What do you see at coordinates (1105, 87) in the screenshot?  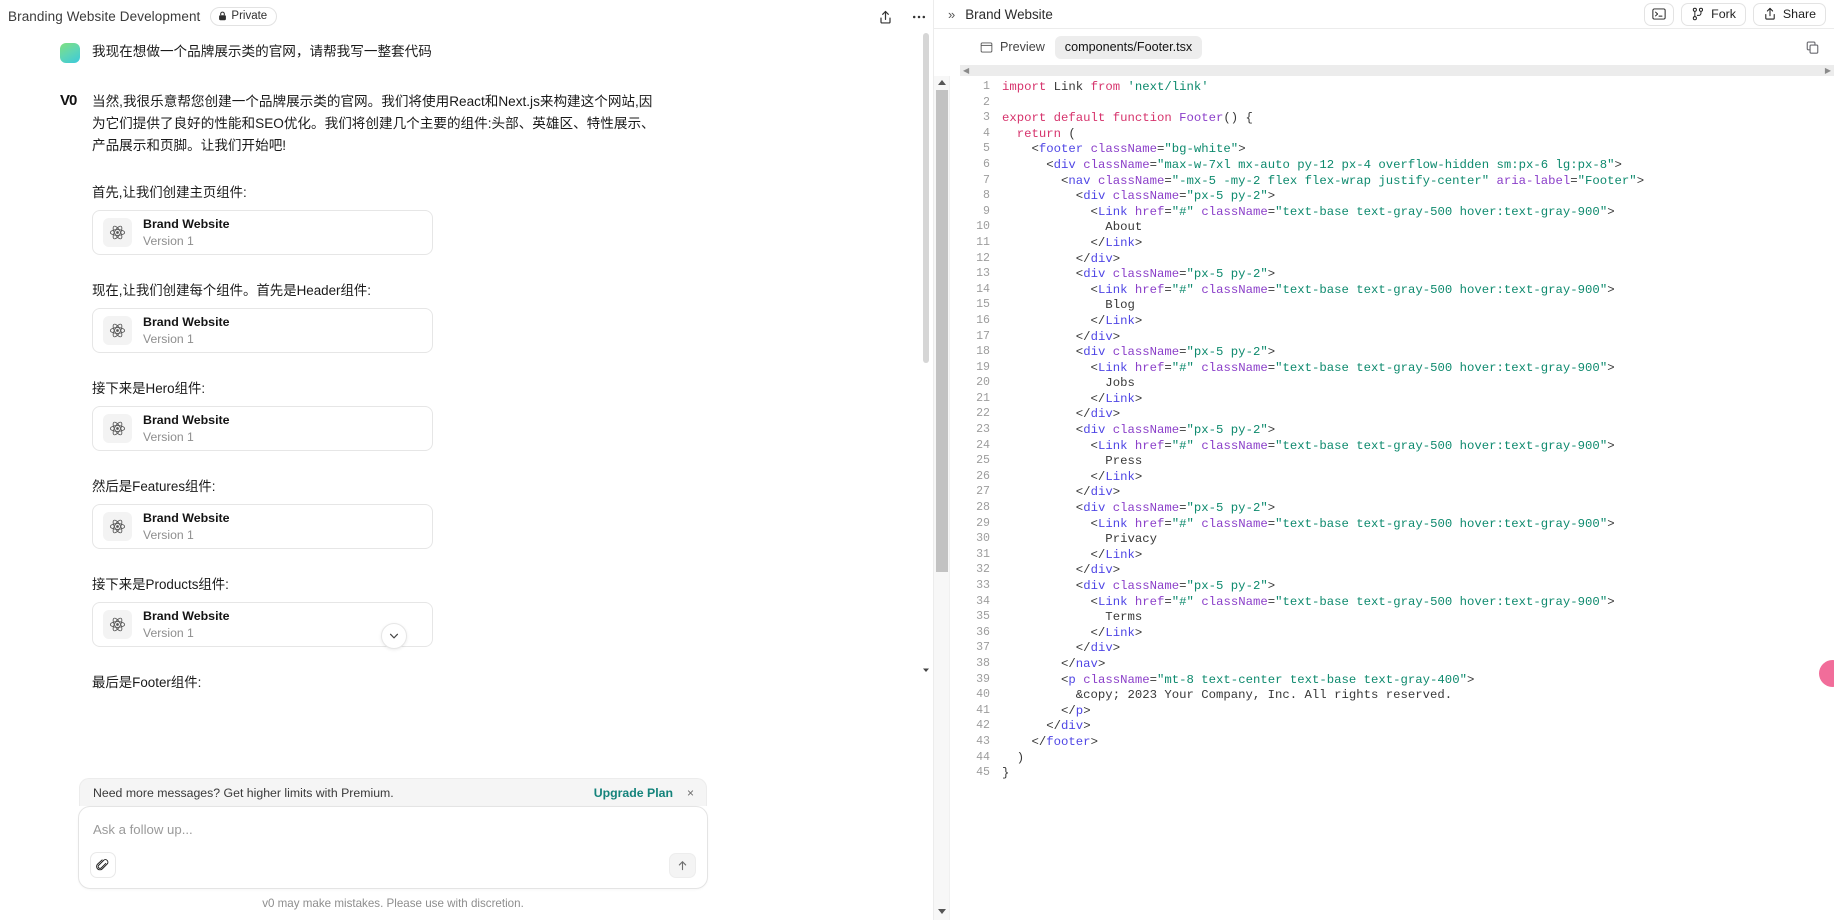 I see `code-token: from` at bounding box center [1105, 87].